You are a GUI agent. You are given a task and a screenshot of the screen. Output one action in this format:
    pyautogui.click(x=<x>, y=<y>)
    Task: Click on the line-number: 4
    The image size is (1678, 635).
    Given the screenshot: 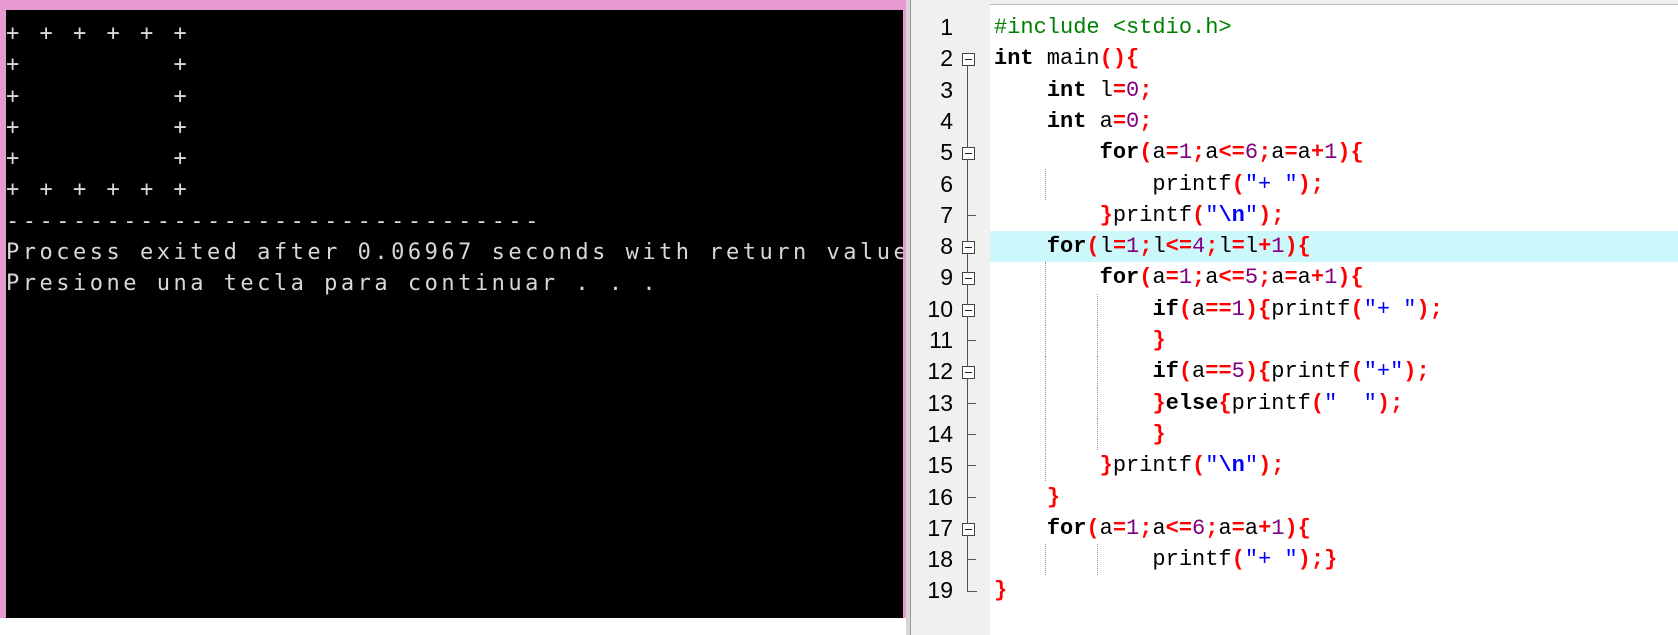 What is the action you would take?
    pyautogui.click(x=946, y=120)
    